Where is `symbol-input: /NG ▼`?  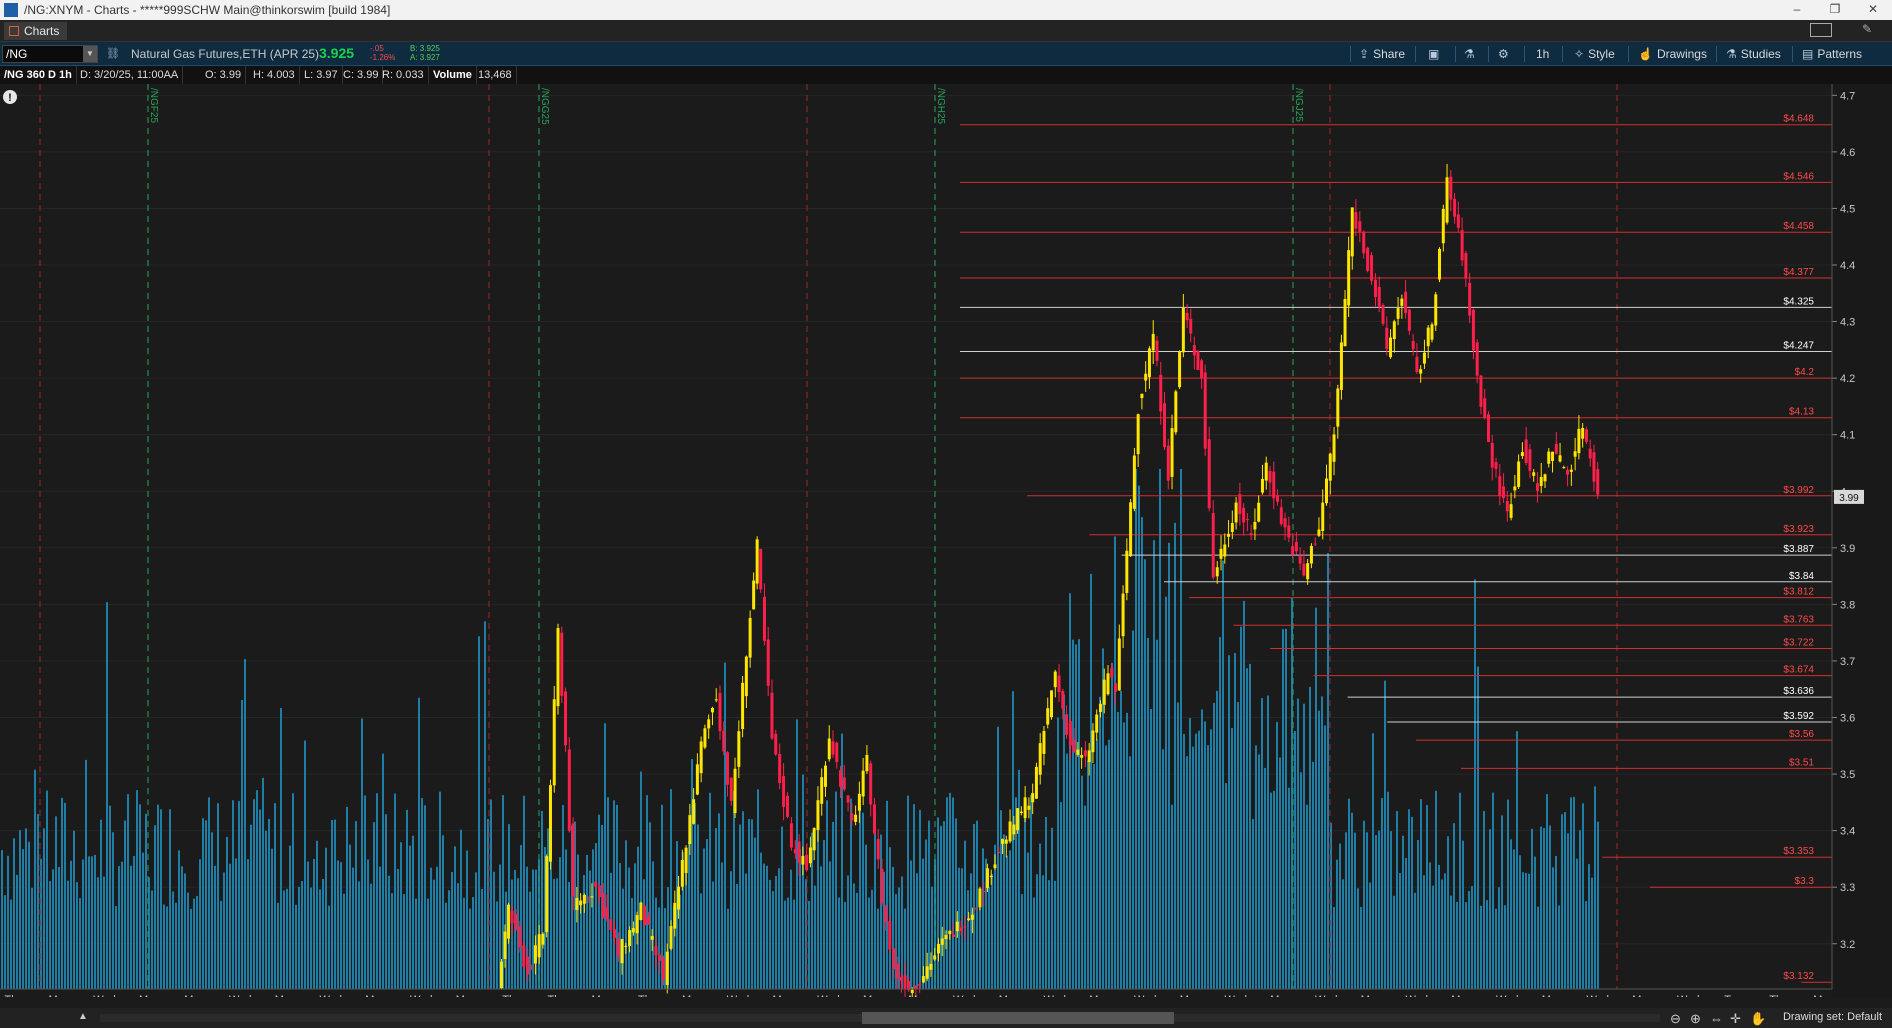 symbol-input: /NG ▼ is located at coordinates (50, 54).